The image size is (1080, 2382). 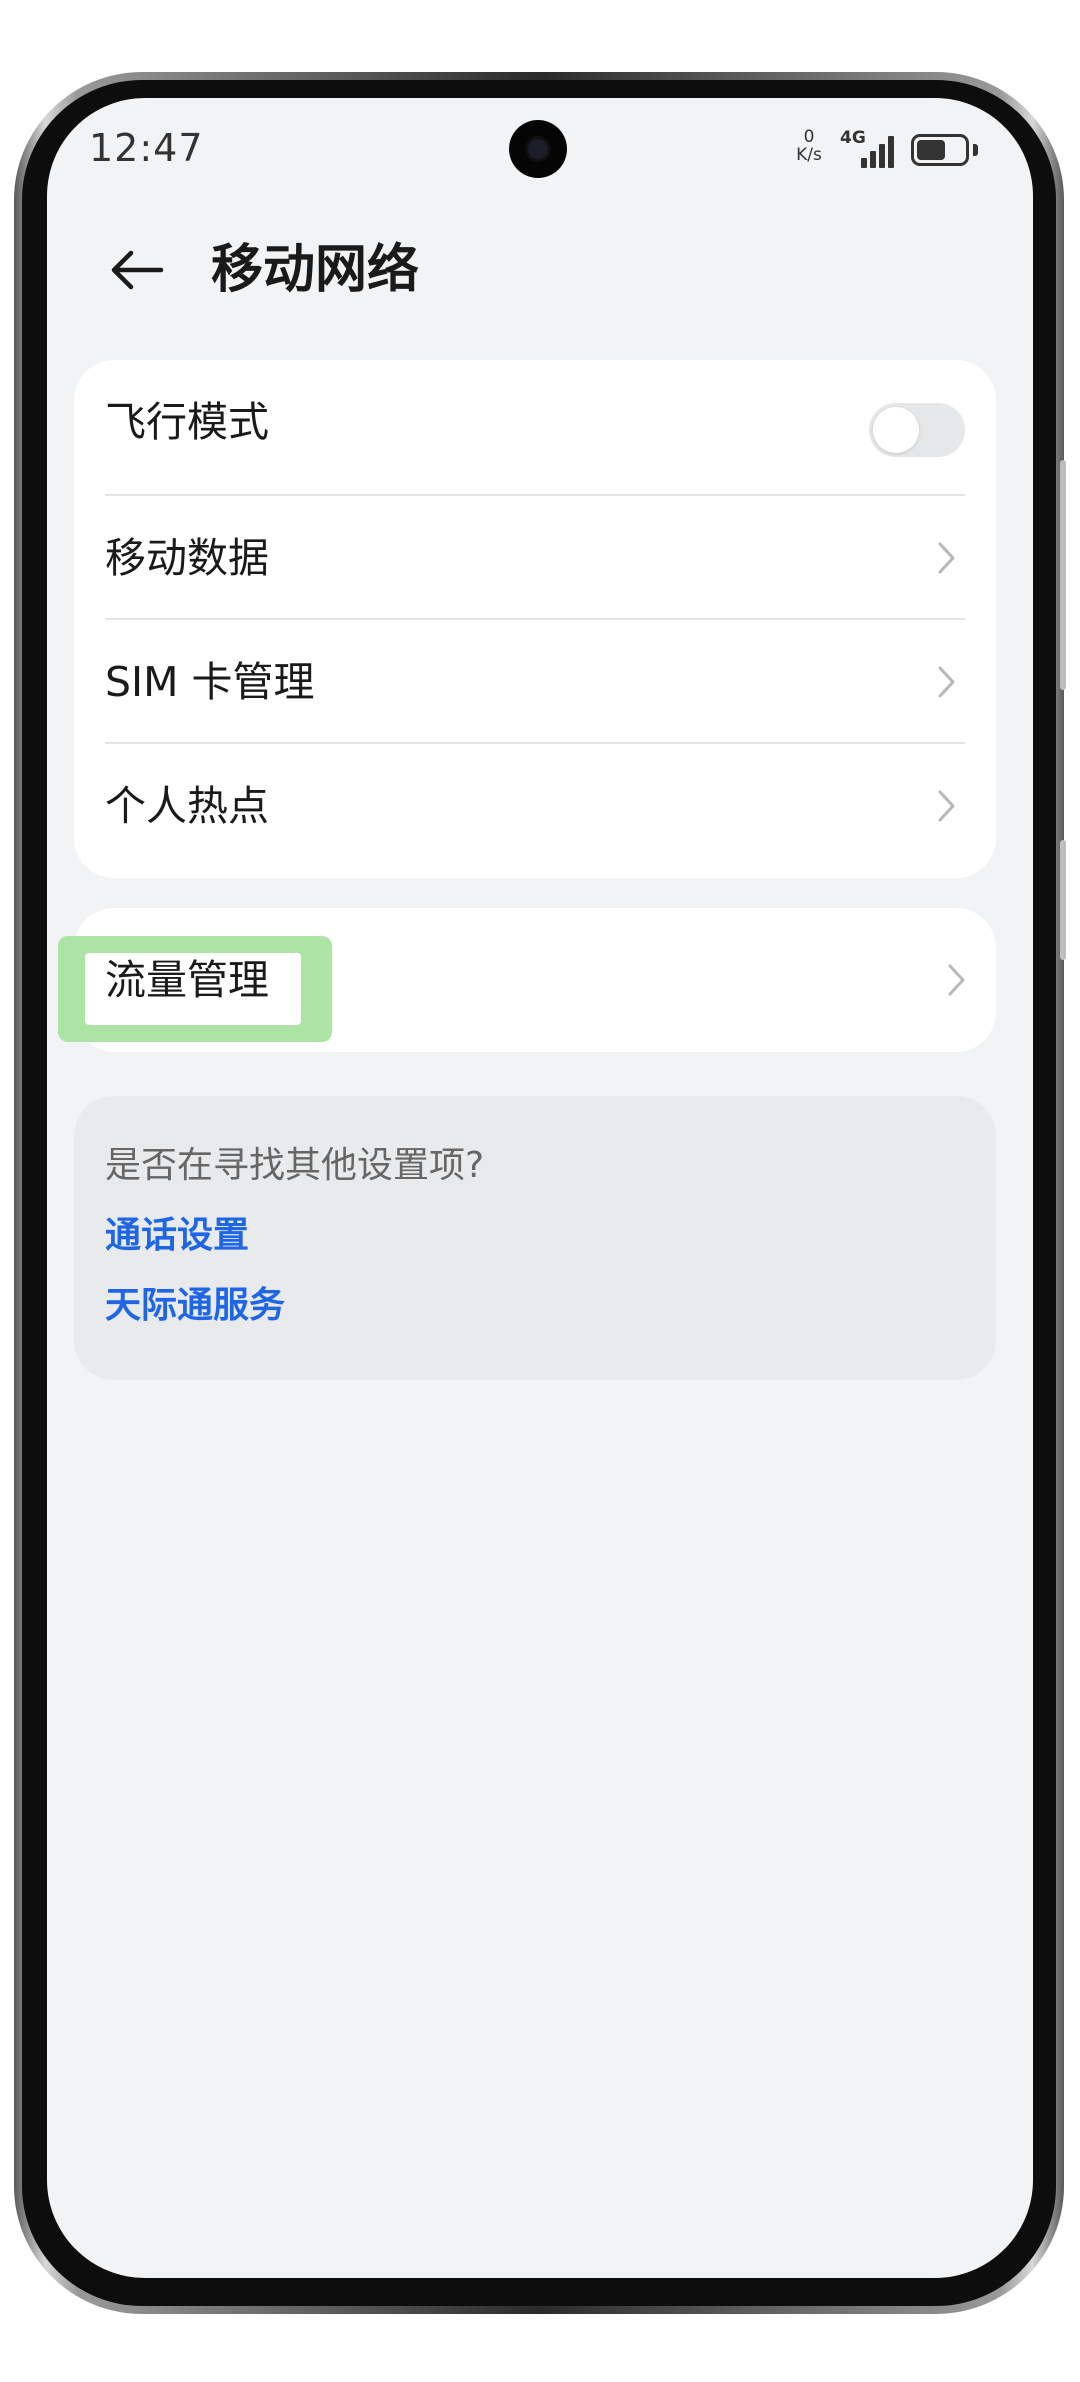 What do you see at coordinates (195, 1302) in the screenshot?
I see `skytone-service-link: 天际通服务` at bounding box center [195, 1302].